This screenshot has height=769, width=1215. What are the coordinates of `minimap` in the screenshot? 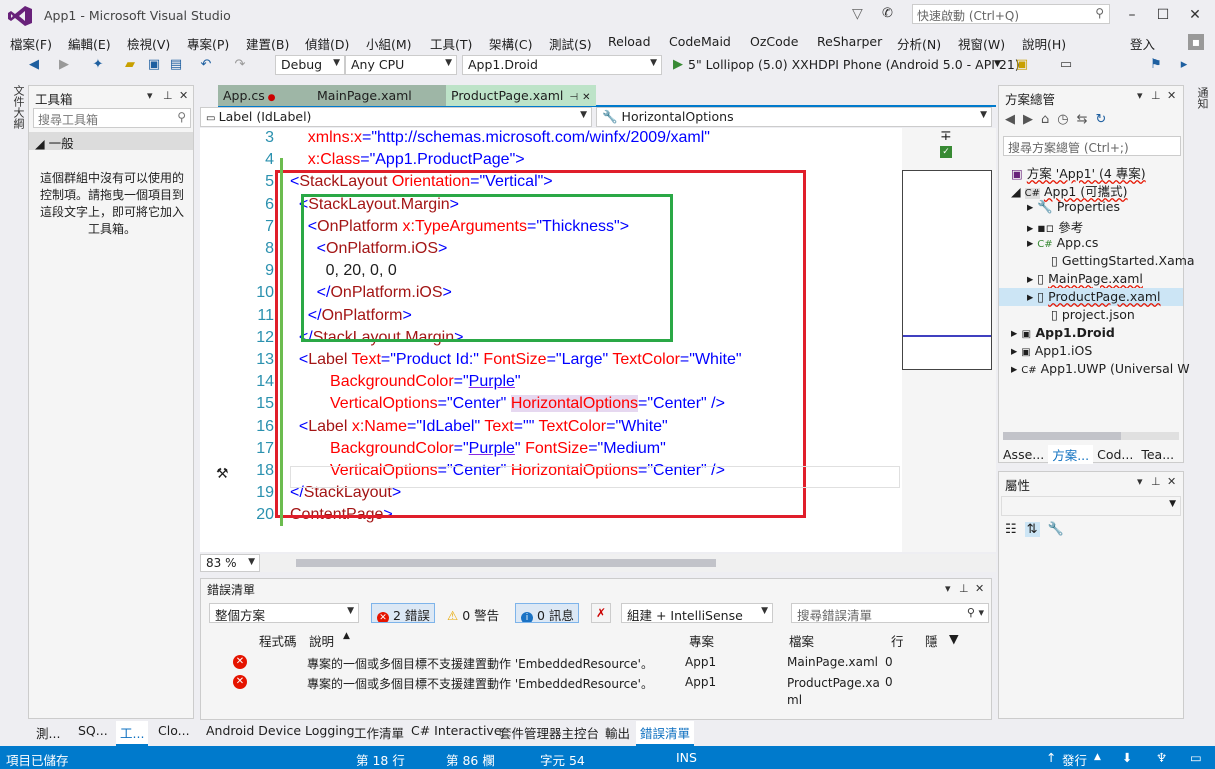 It's located at (947, 270).